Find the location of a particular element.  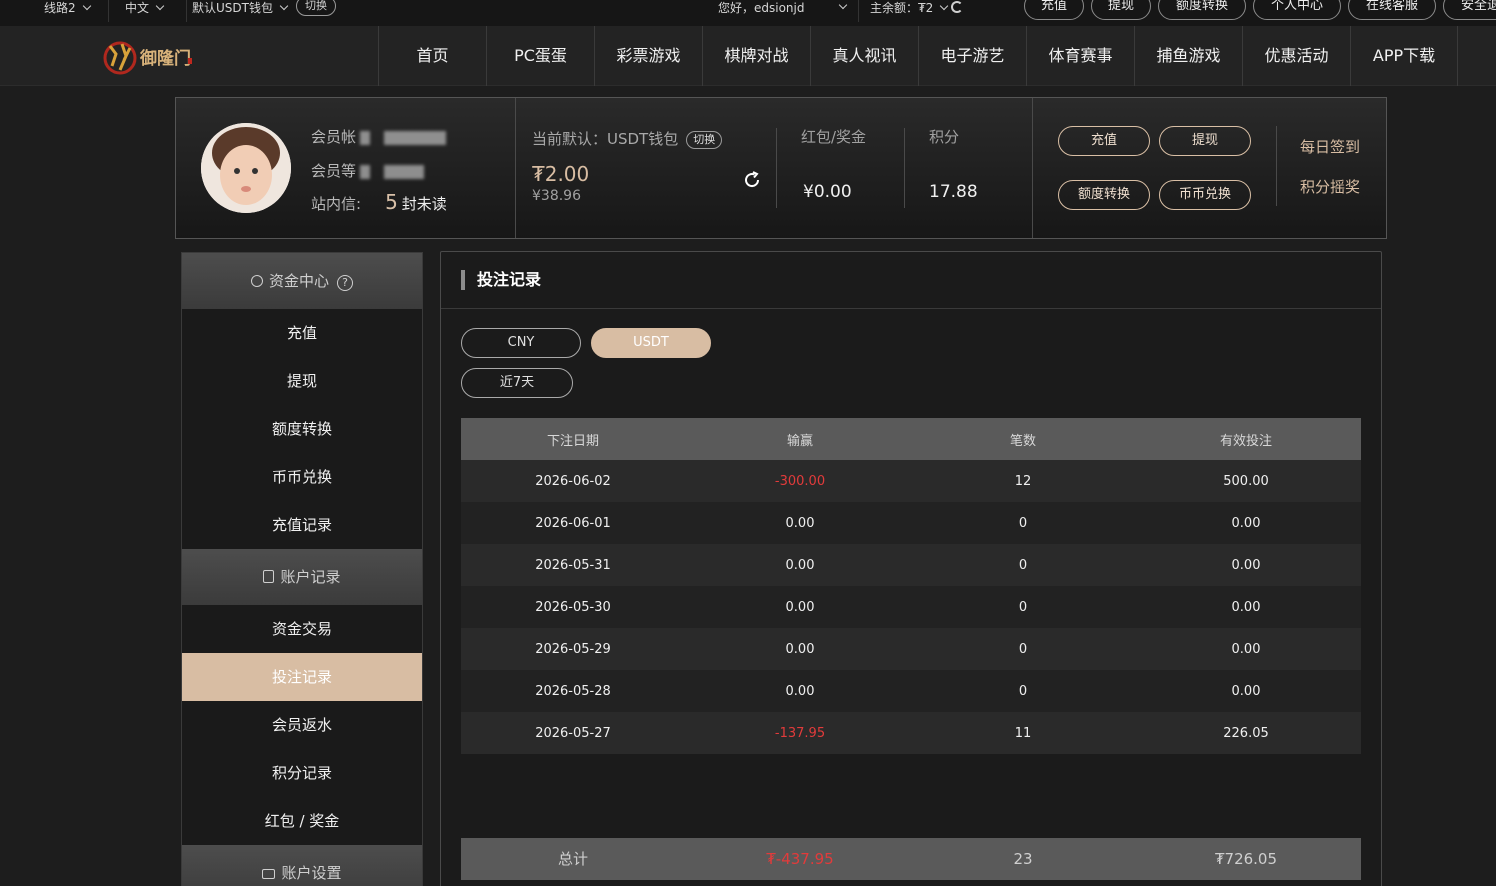

currency-tab-usdt: USDT is located at coordinates (651, 343).